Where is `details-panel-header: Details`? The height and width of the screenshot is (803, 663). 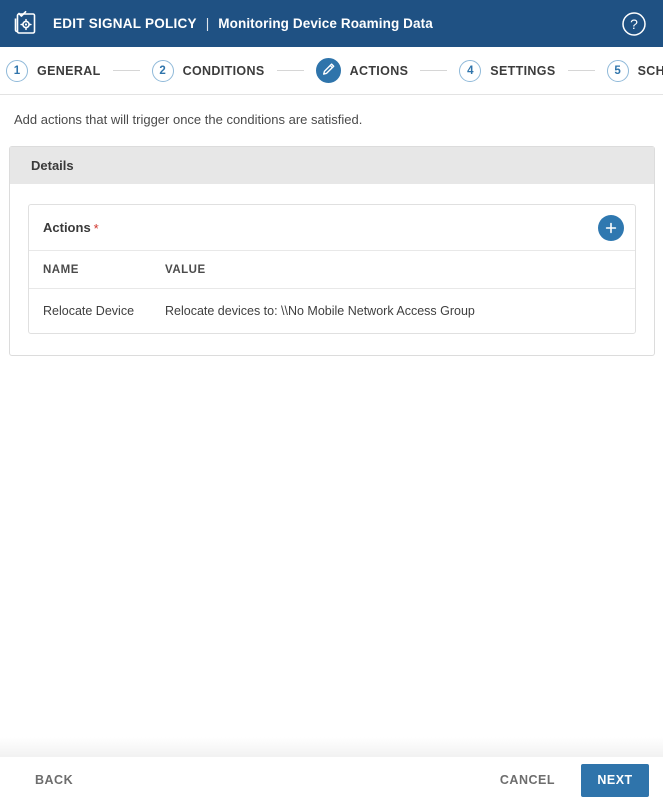
details-panel-header: Details is located at coordinates (332, 165).